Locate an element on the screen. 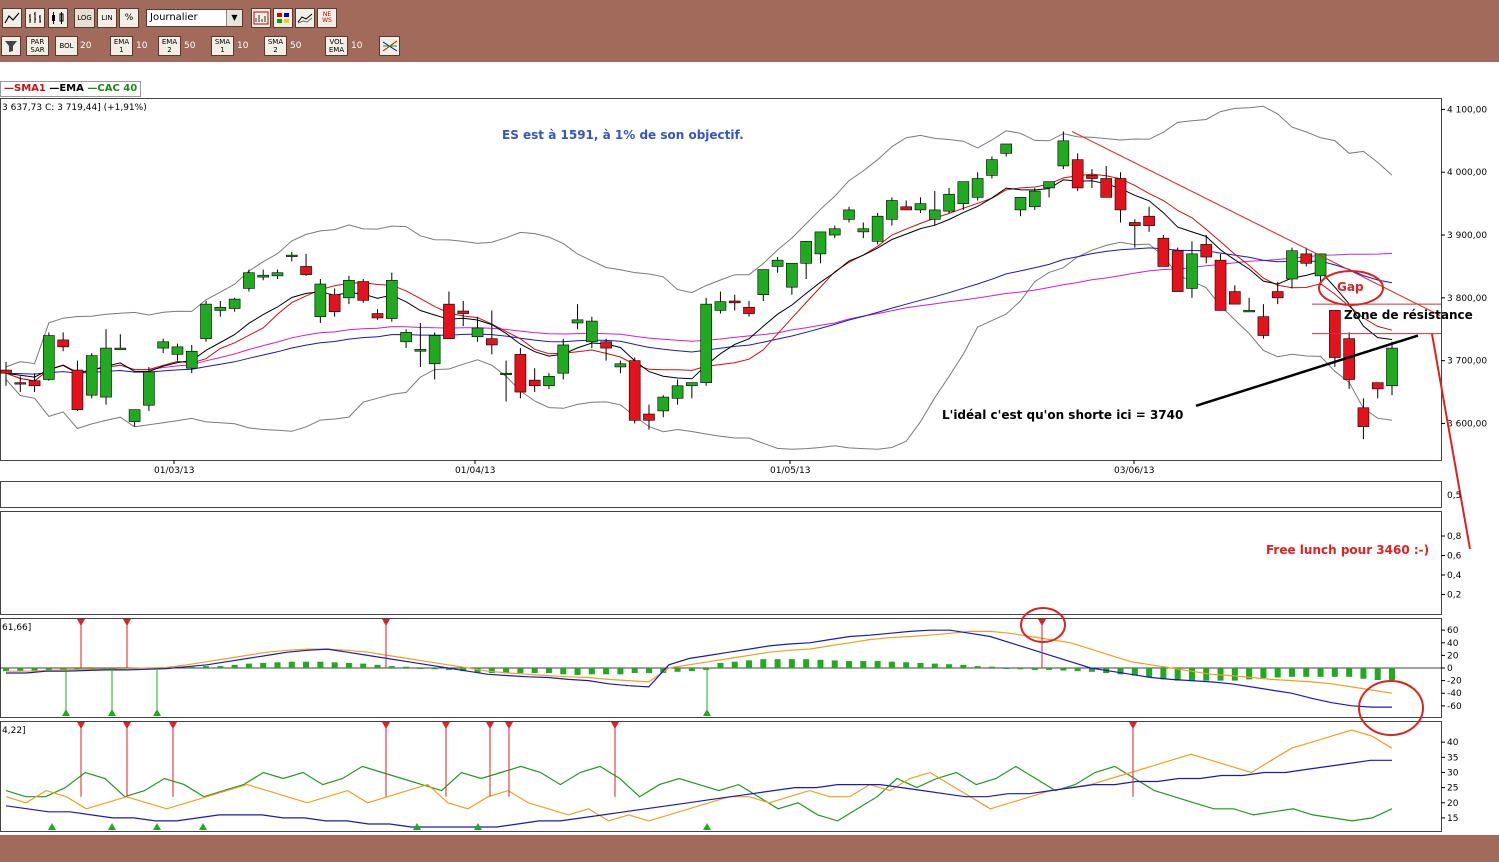  line-chart-icon is located at coordinates (12, 18).